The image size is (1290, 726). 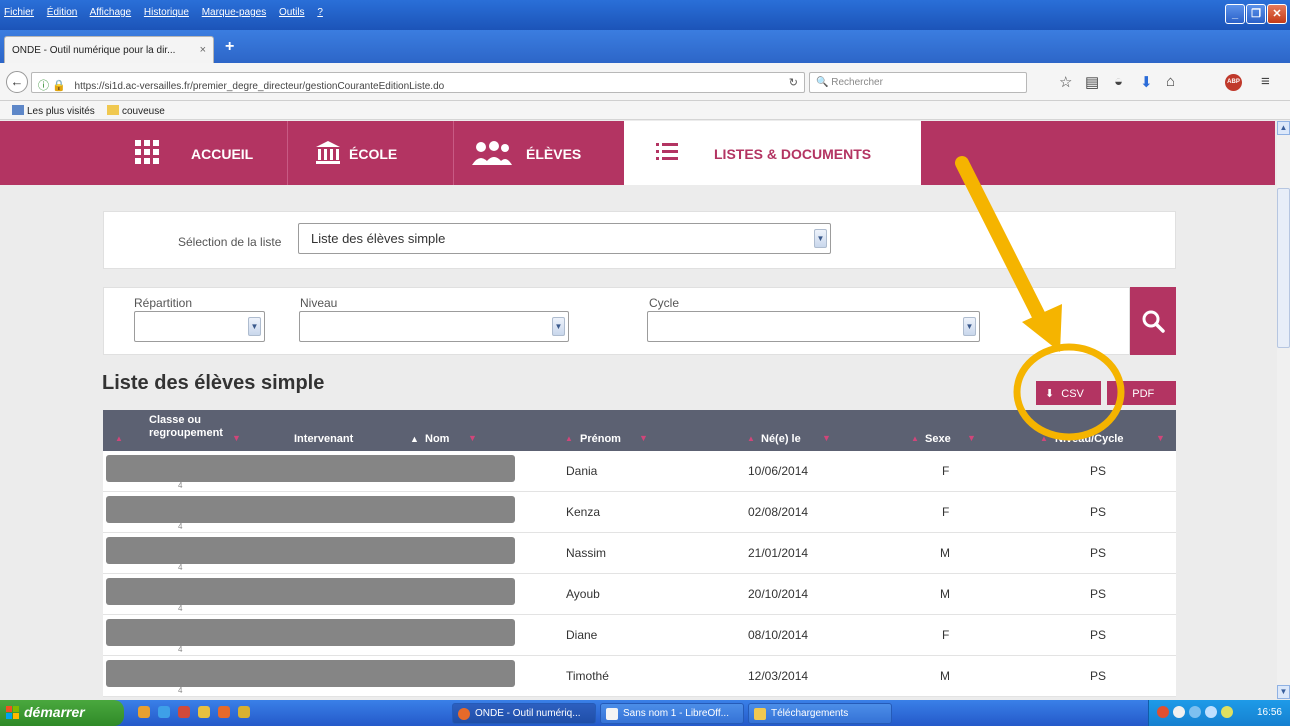 I want to click on annotation-overlay, so click(x=1040, y=298).